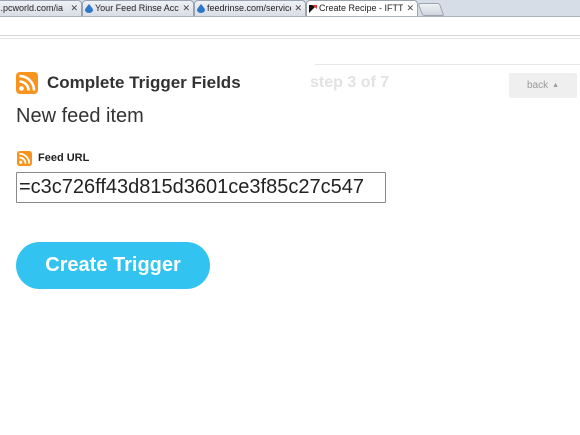 The height and width of the screenshot is (435, 580). Describe the element at coordinates (290, 28) in the screenshot. I see `browser-toolbar` at that location.